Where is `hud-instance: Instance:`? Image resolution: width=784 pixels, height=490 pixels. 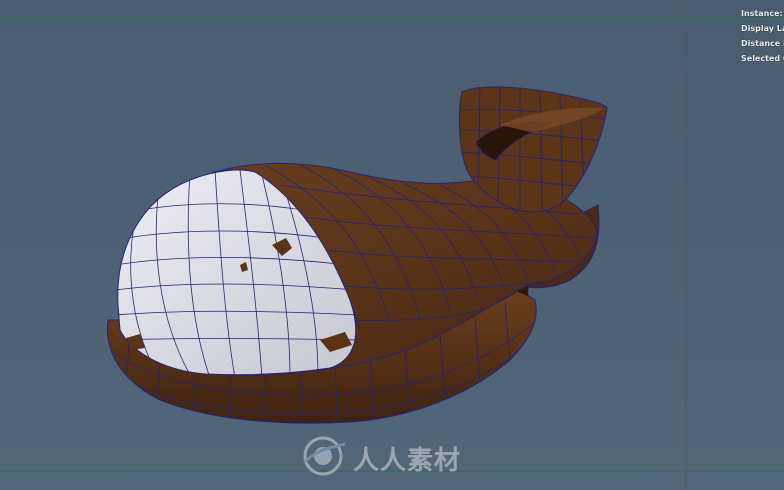 hud-instance: Instance: is located at coordinates (762, 13).